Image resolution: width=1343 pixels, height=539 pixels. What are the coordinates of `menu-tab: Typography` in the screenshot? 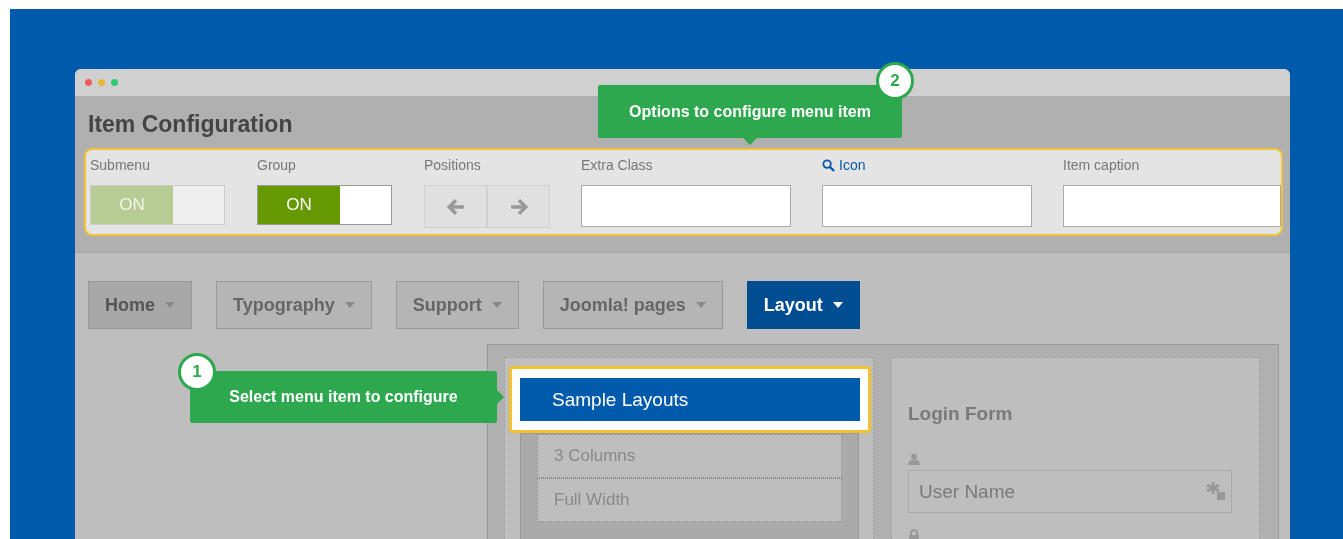 It's located at (294, 305).